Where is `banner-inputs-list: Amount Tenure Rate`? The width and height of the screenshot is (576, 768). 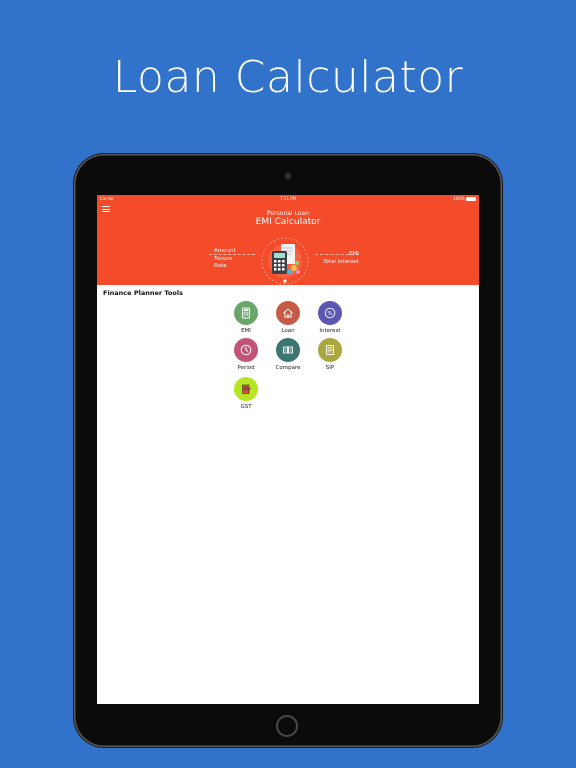
banner-inputs-list: Amount Tenure Rate is located at coordinates (225, 259).